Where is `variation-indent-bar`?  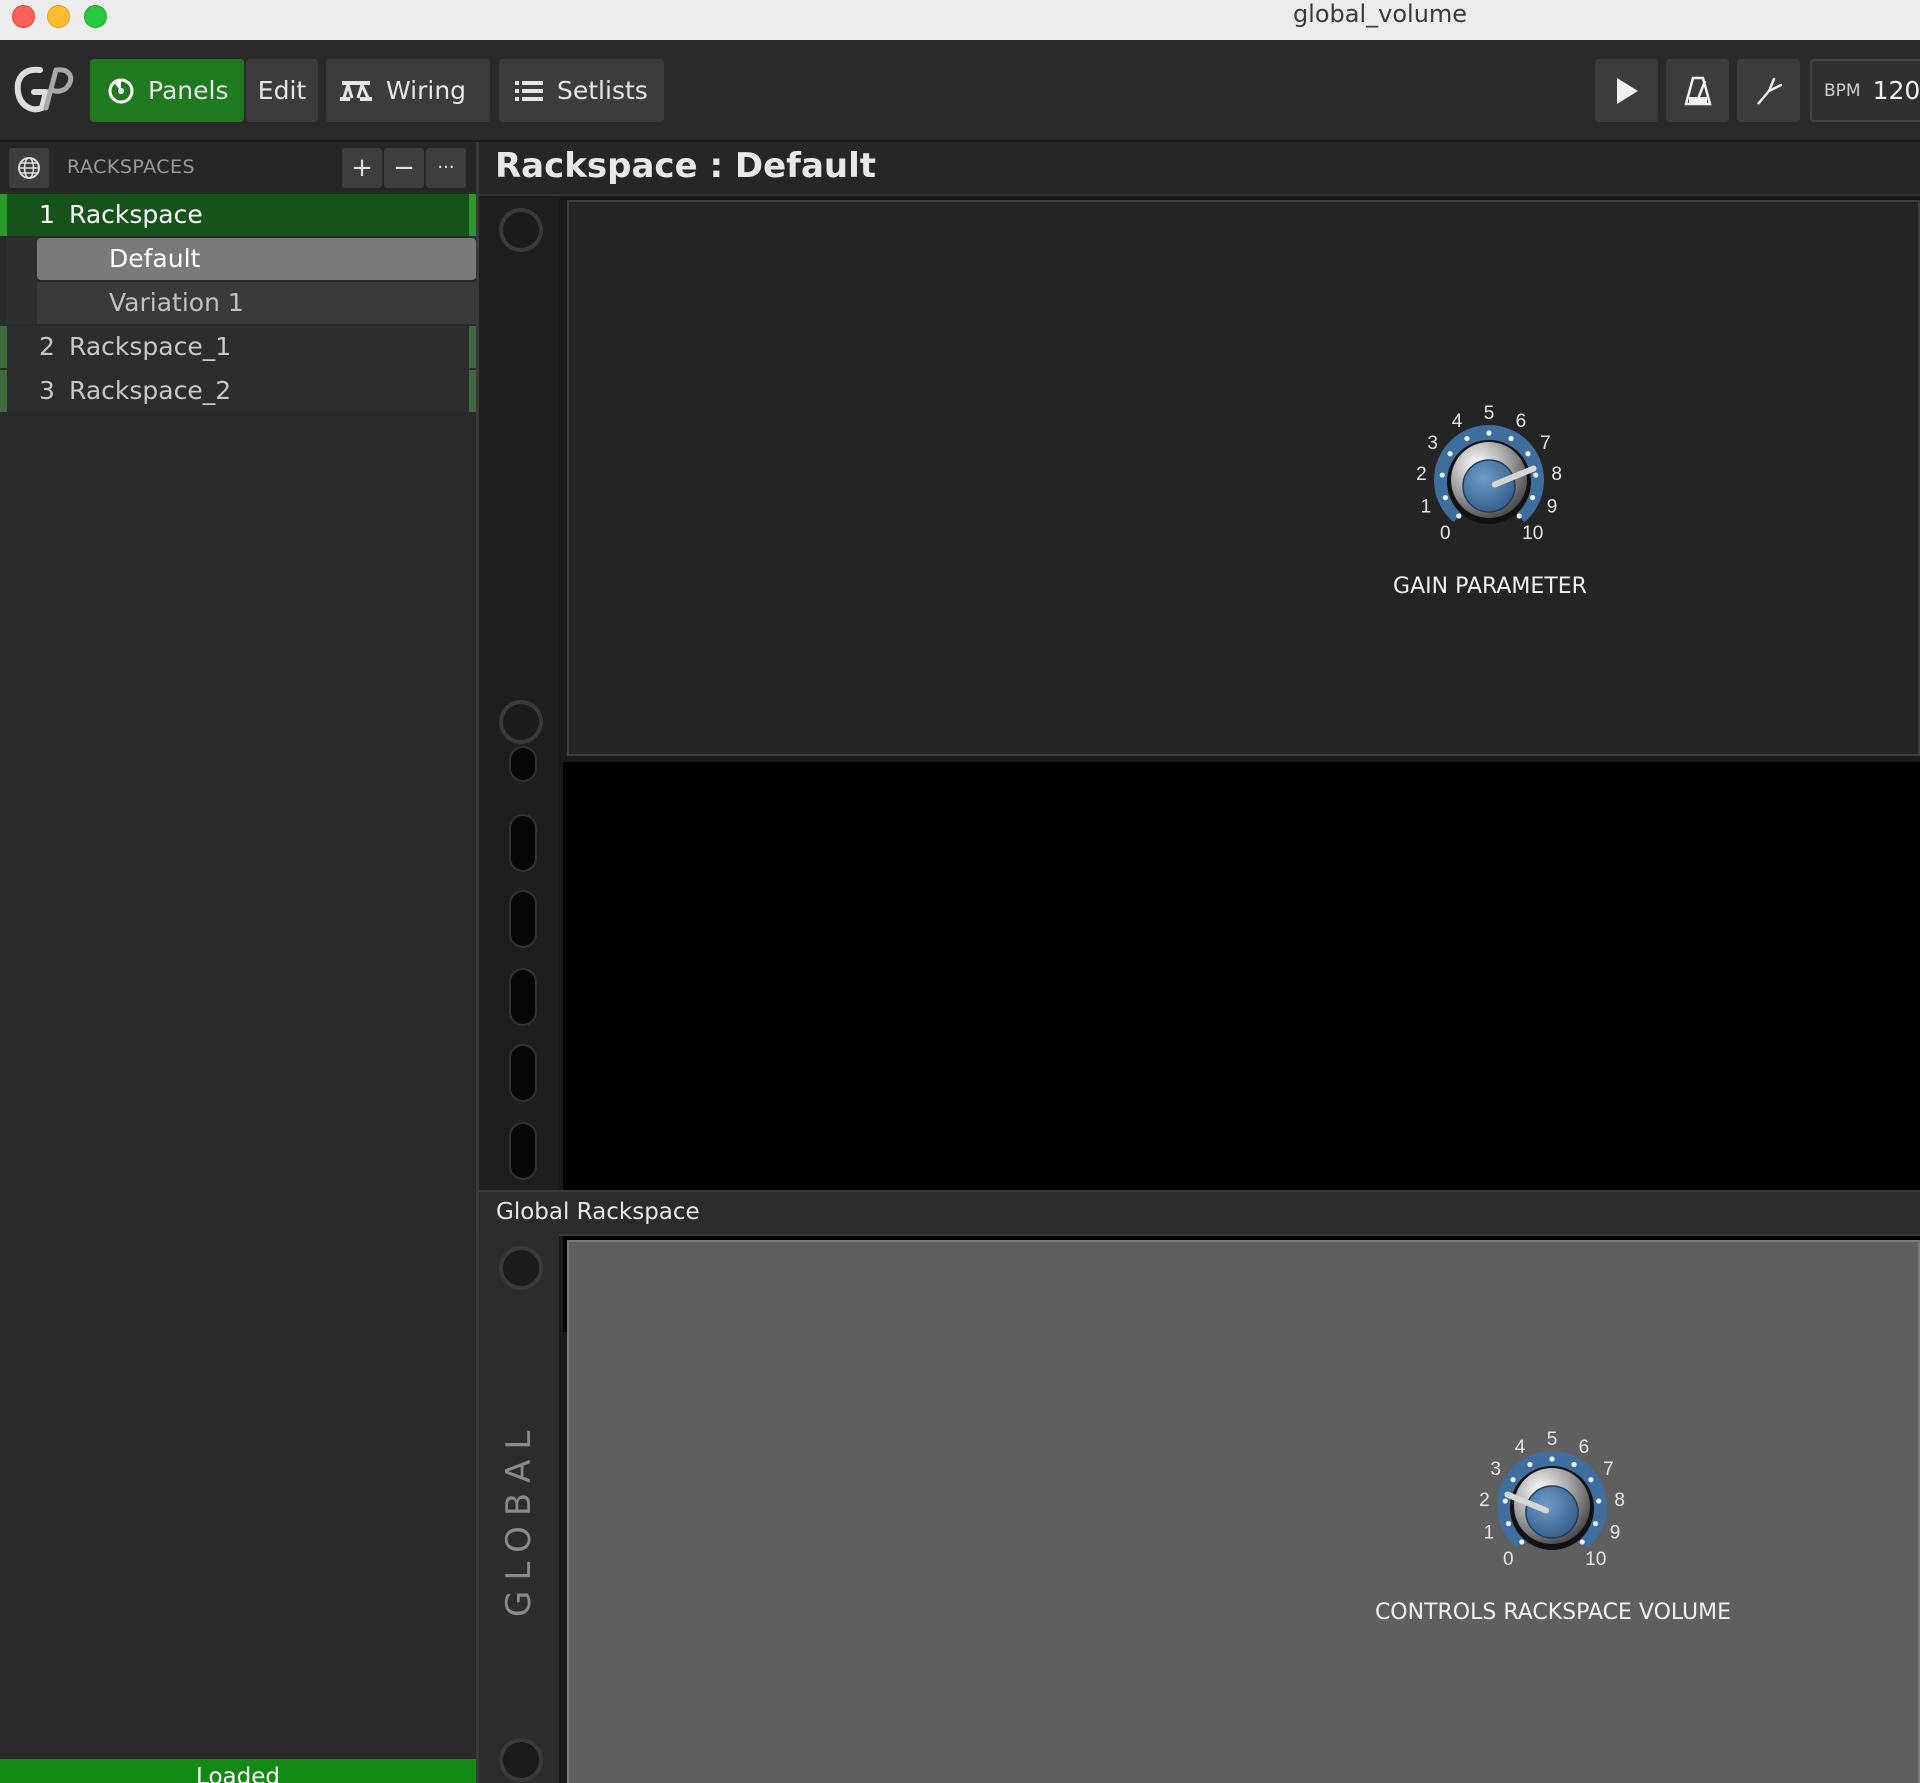 variation-indent-bar is located at coordinates (22, 281).